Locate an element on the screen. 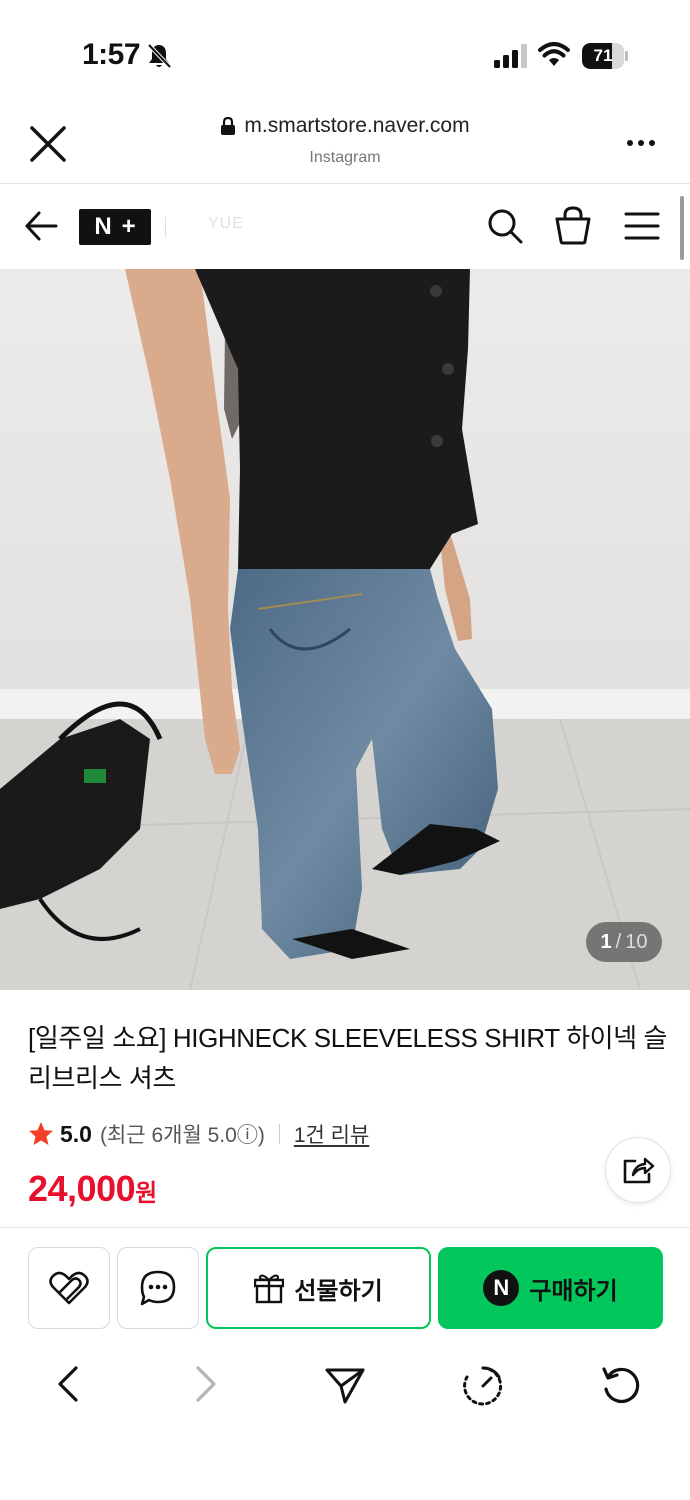  nav-divider is located at coordinates (165, 227).